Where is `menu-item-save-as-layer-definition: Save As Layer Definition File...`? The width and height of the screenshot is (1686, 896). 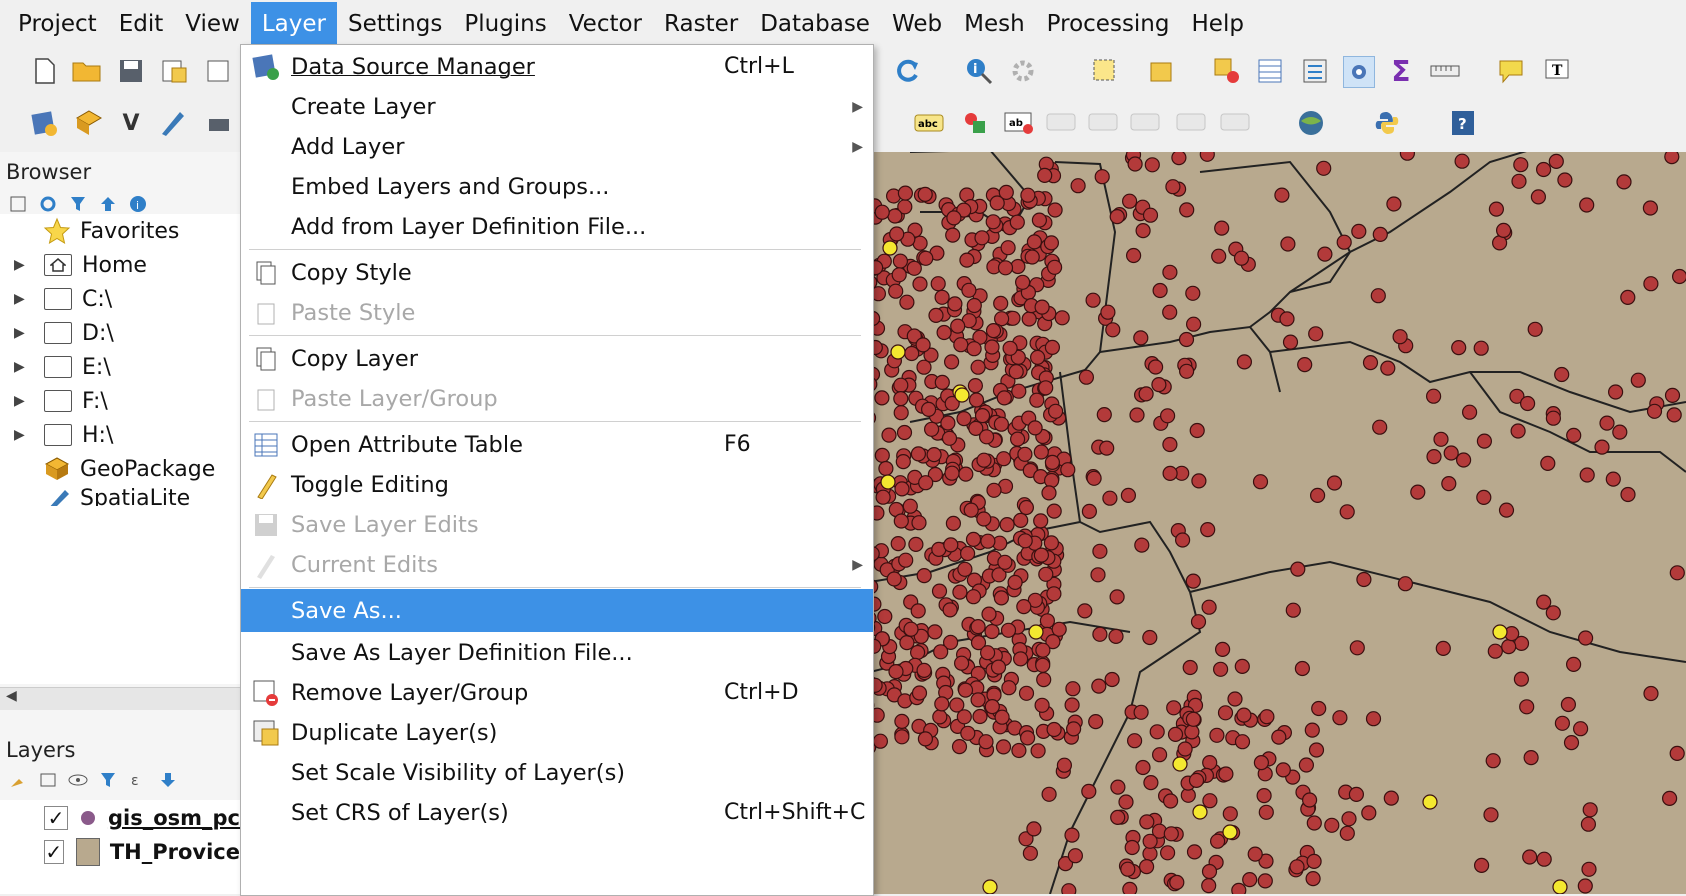
menu-item-save-as-layer-definition: Save As Layer Definition File... is located at coordinates (557, 652).